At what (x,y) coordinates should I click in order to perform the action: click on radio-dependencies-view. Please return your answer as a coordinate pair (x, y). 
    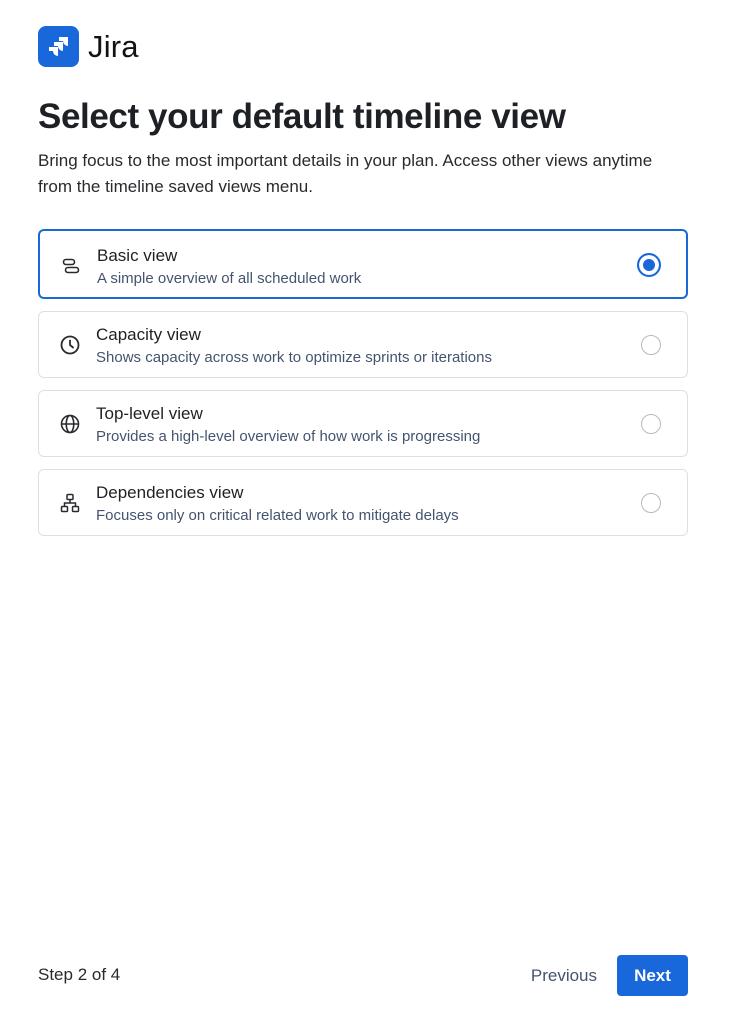
    Looking at the image, I should click on (651, 503).